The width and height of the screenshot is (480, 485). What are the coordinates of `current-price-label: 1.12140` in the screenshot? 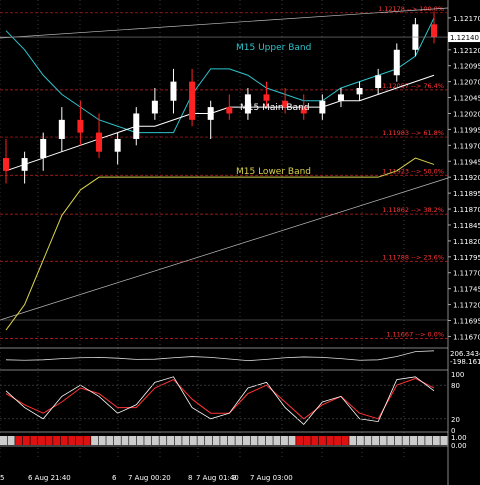 It's located at (464, 38).